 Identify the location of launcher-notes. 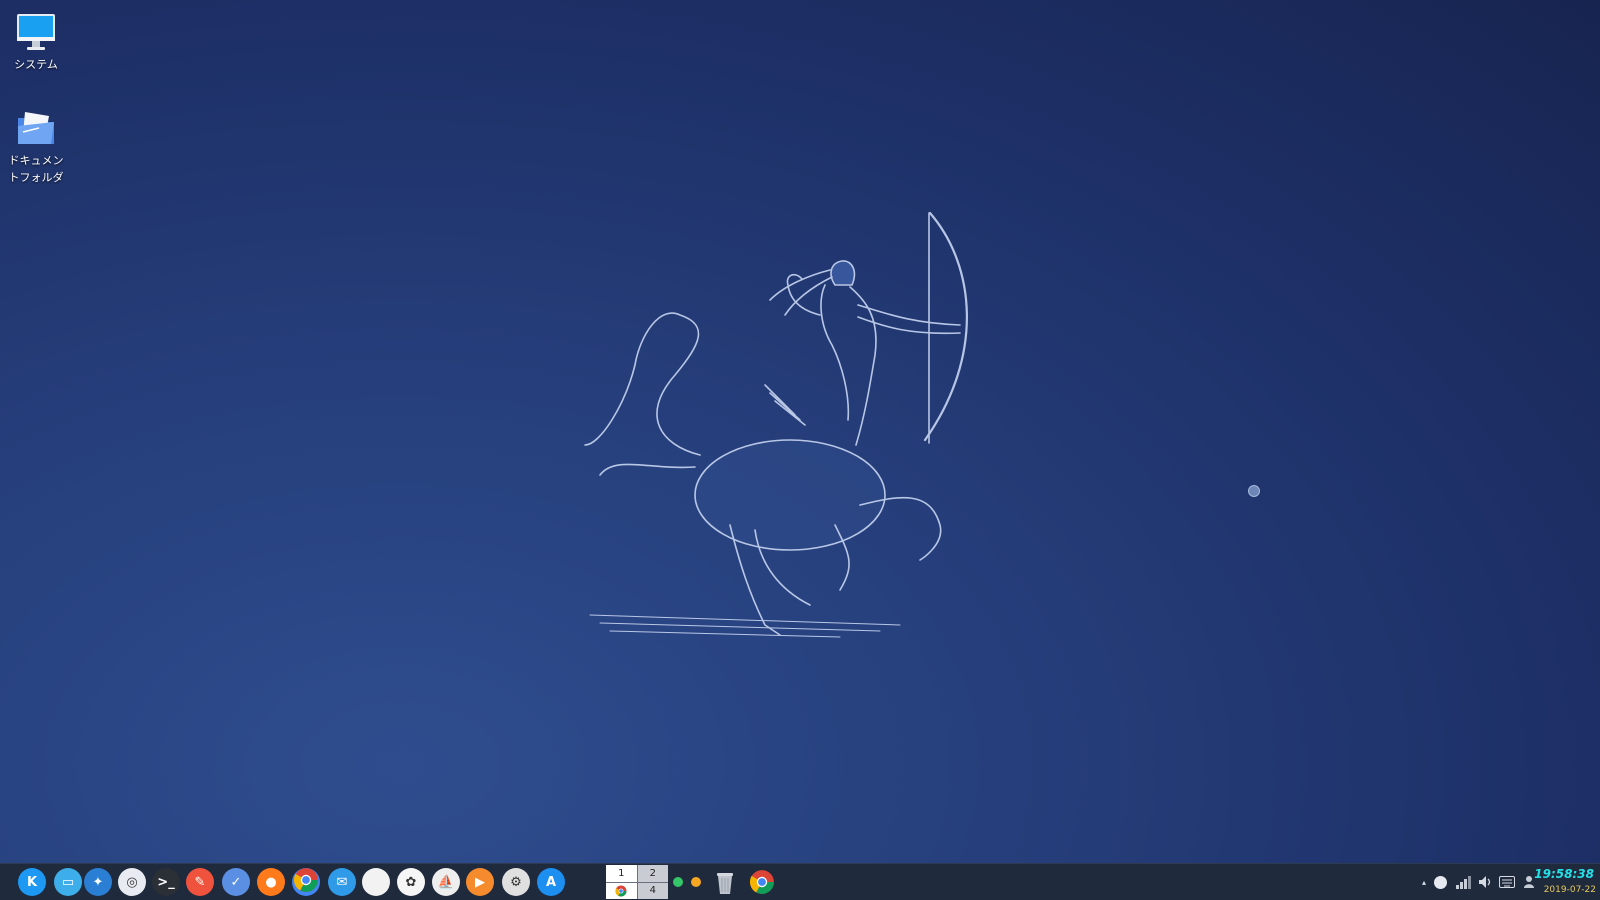
(376, 882).